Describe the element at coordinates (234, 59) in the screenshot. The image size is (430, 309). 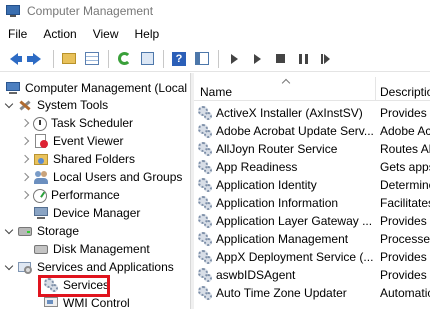
I see `start-service-button` at that location.